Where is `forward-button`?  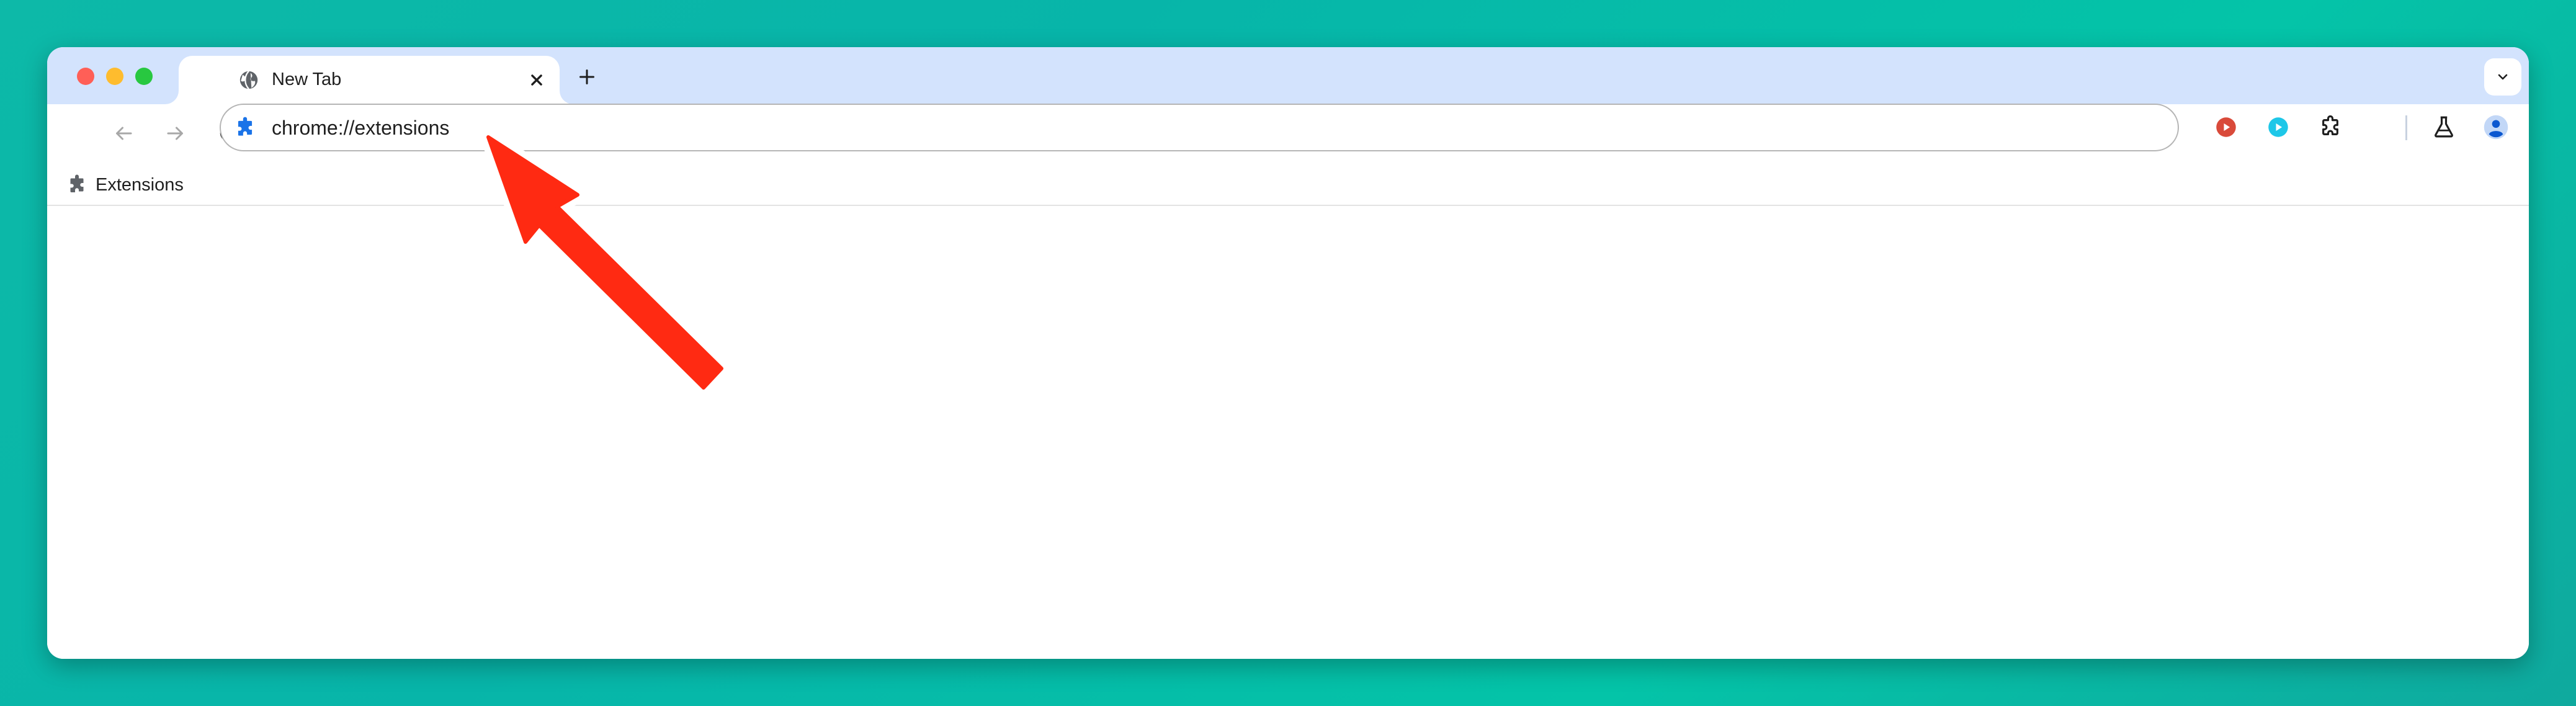 forward-button is located at coordinates (175, 133).